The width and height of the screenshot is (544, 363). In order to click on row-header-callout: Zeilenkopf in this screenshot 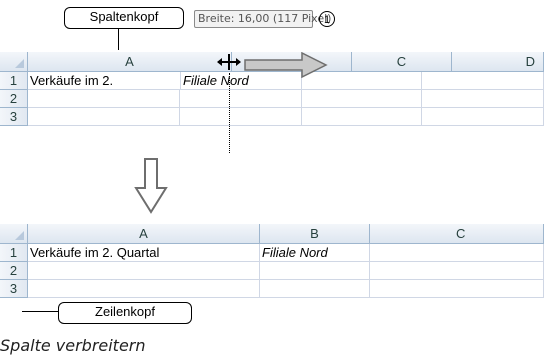, I will do `click(125, 313)`.